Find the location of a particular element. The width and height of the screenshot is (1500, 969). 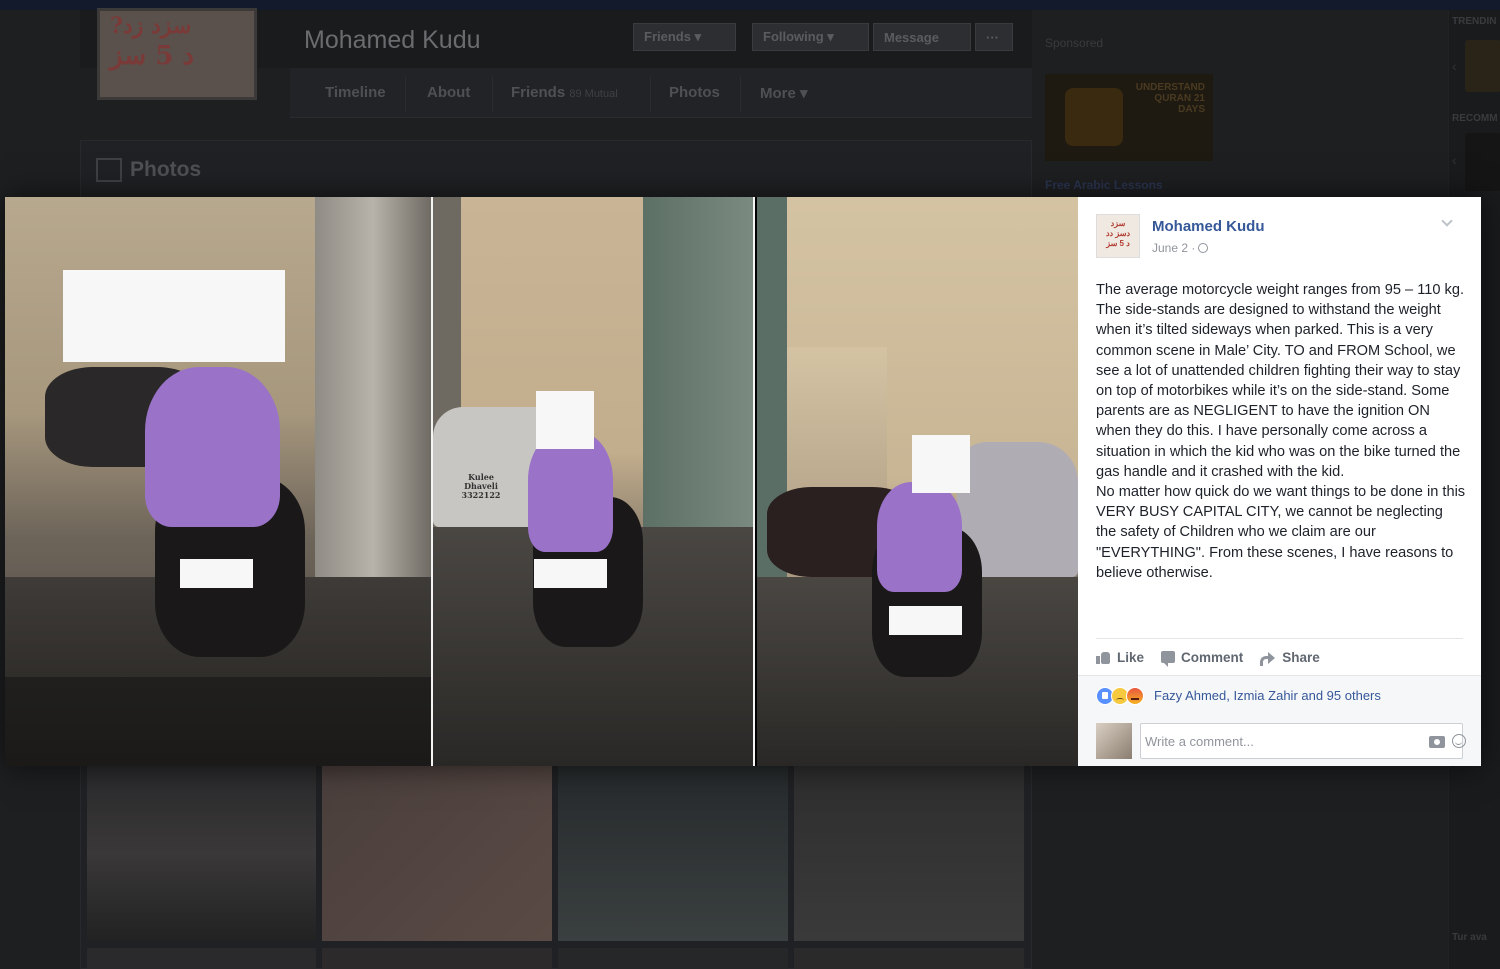

thumbs-up-icon is located at coordinates (1103, 657).